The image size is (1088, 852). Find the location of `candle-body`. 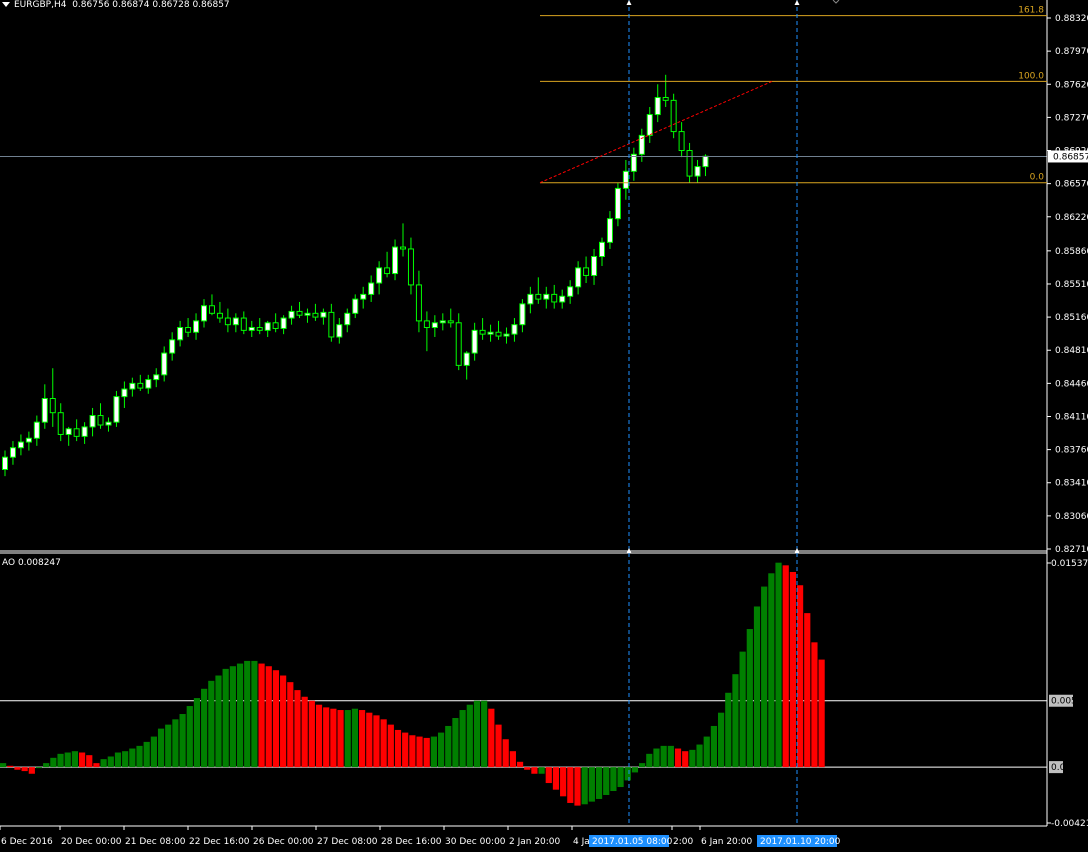

candle-body is located at coordinates (522, 314).